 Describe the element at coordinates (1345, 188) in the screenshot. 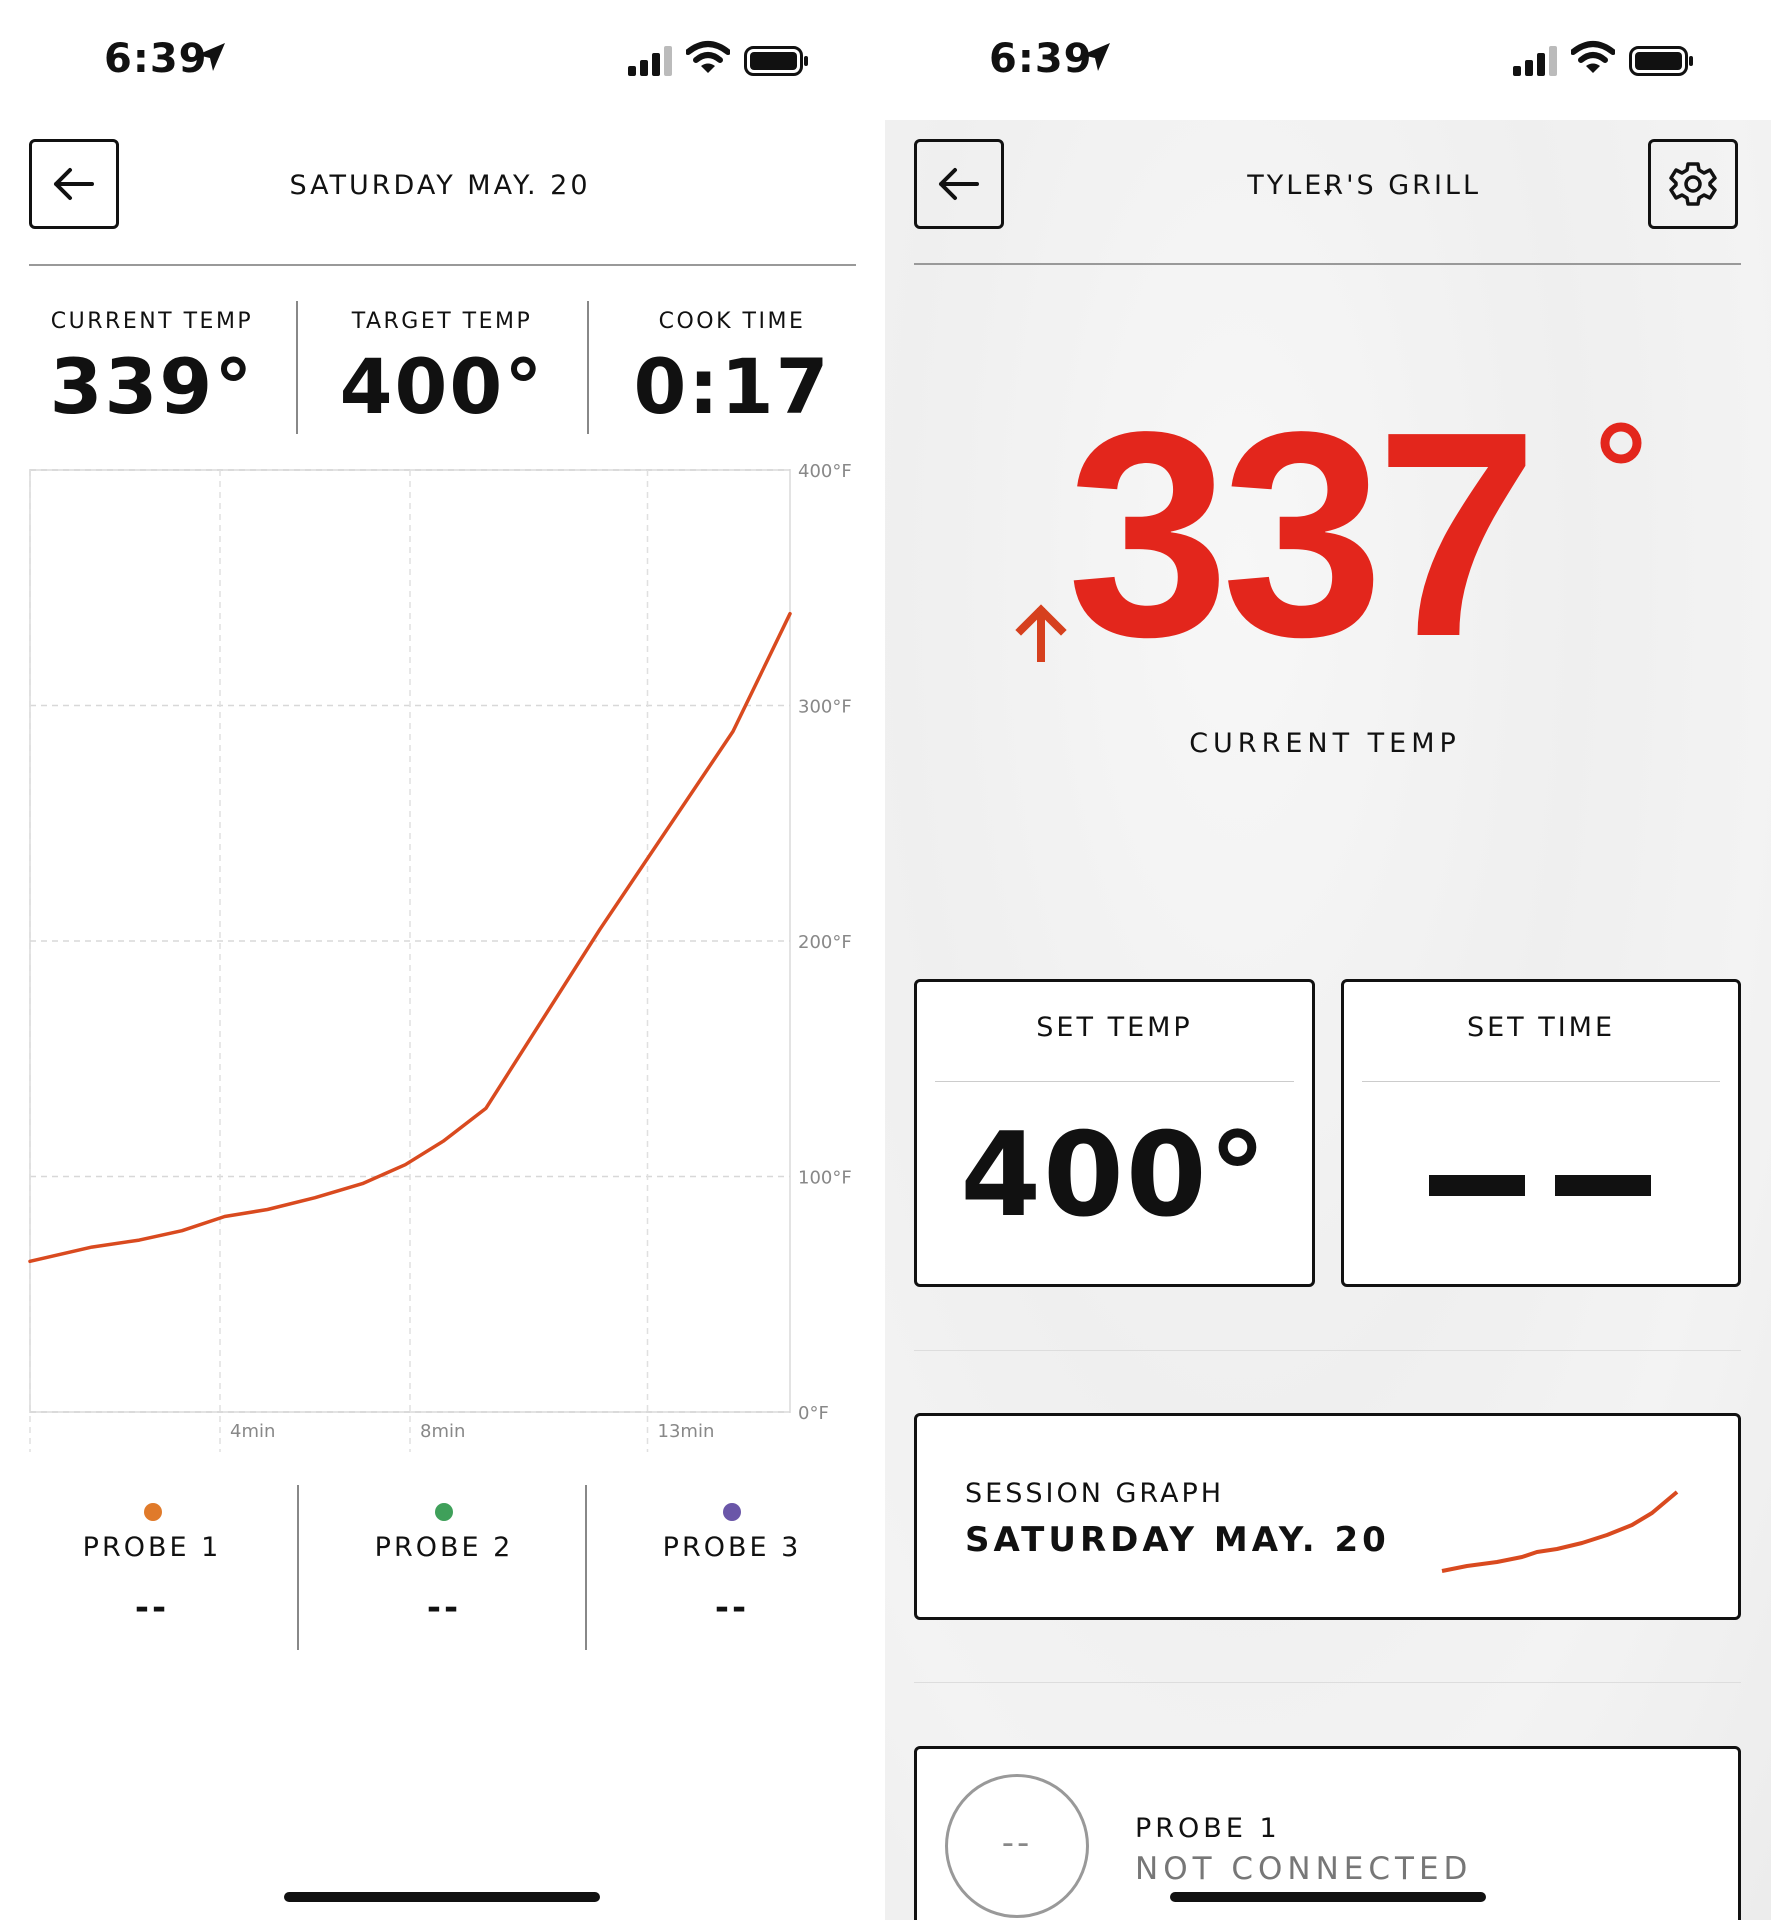

I see `grill-selector: TYLER'S GRILL` at that location.